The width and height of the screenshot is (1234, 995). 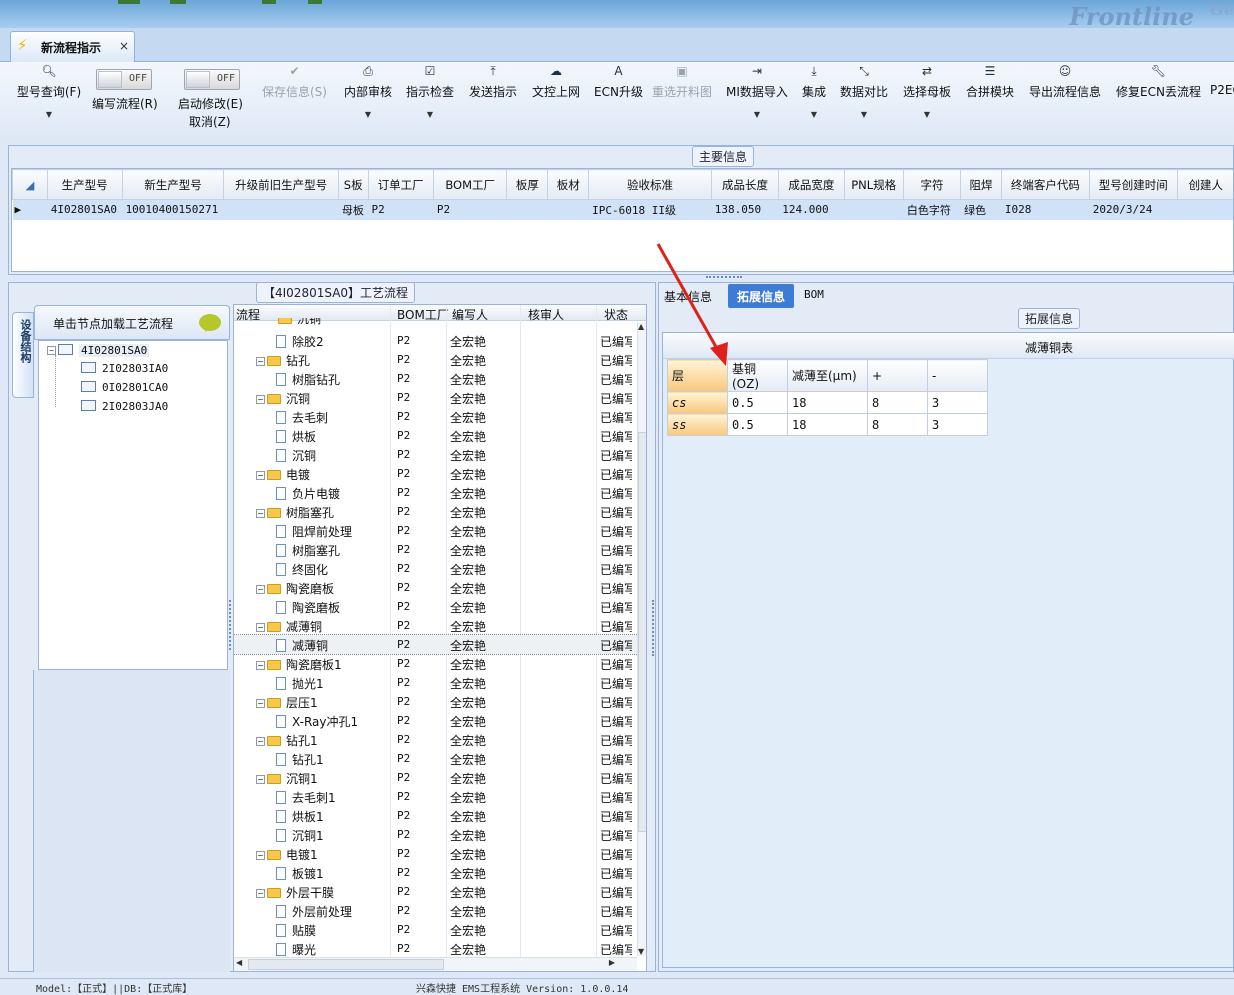 I want to click on doc-control-upload-button: ☁ 文控上网, so click(x=556, y=81).